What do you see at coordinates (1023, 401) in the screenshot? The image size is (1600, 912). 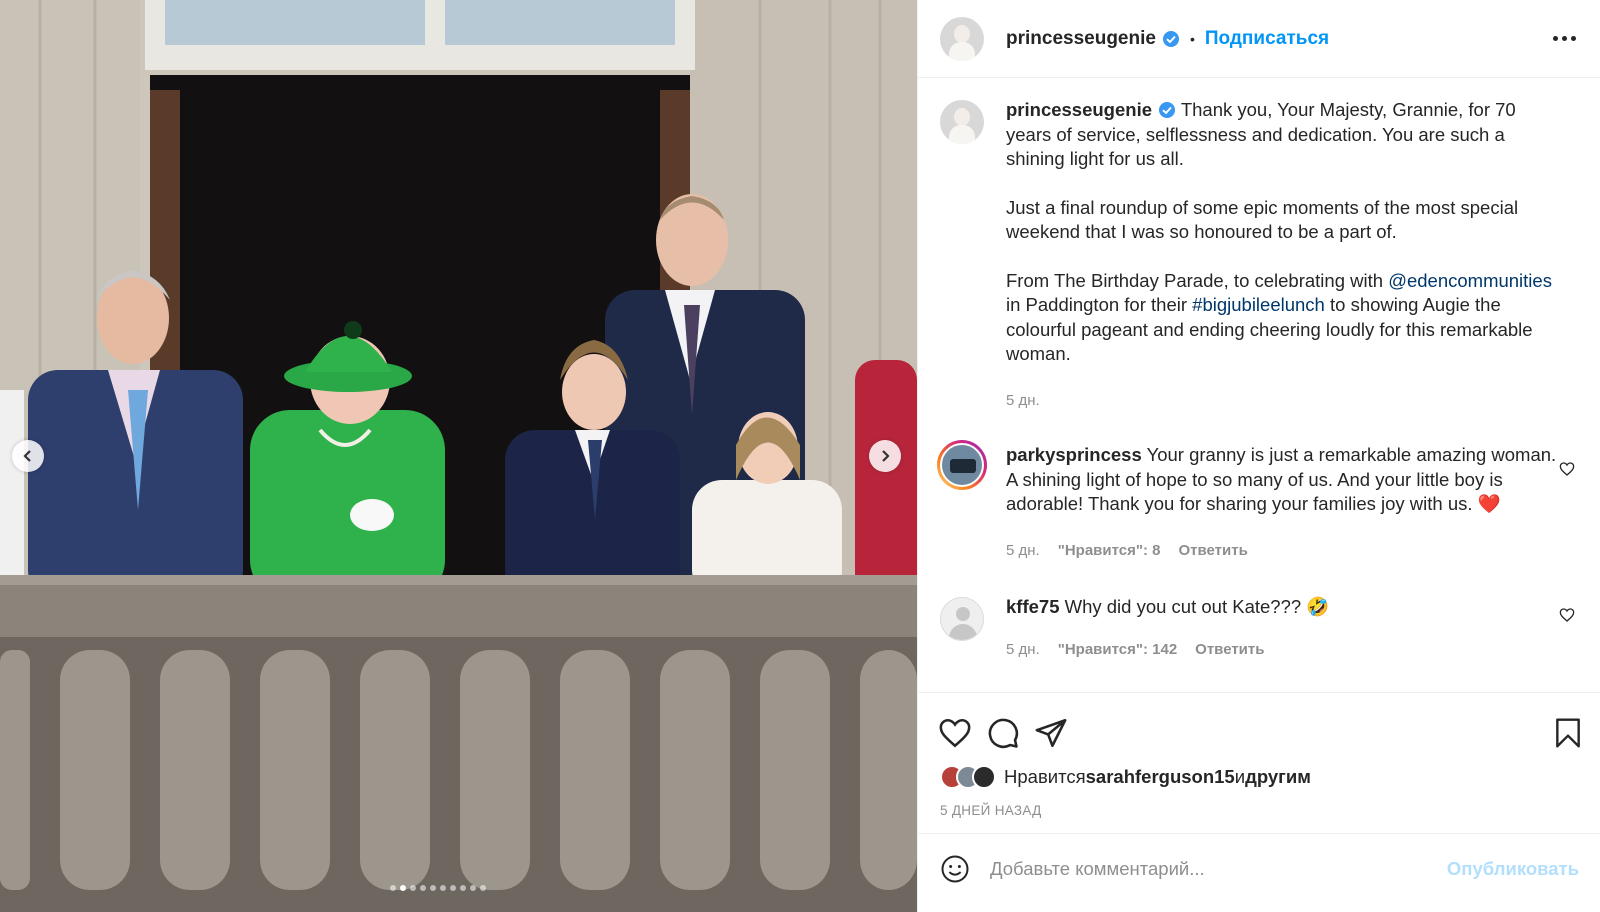 I see `caption-time: 5 дн.` at bounding box center [1023, 401].